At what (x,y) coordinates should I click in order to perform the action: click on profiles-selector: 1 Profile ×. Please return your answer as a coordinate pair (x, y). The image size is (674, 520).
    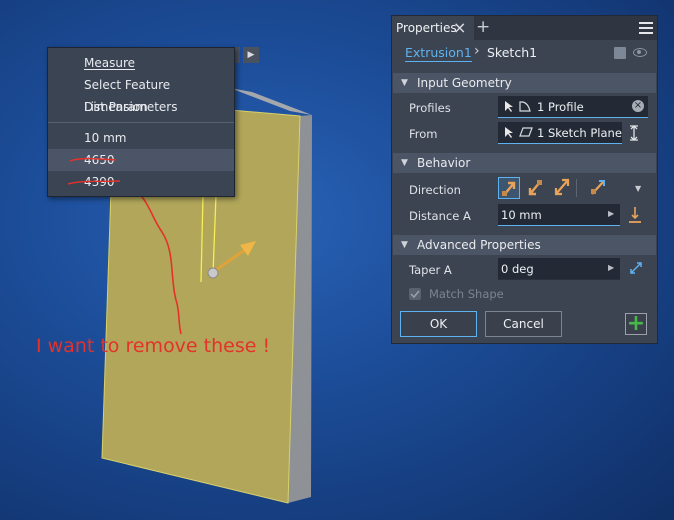
    Looking at the image, I should click on (573, 107).